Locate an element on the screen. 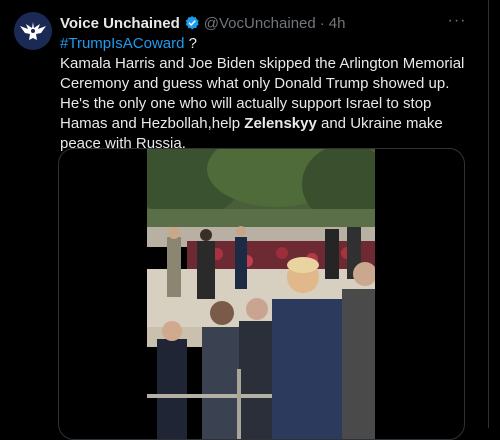 This screenshot has height=440, width=500. avatar is located at coordinates (33, 31).